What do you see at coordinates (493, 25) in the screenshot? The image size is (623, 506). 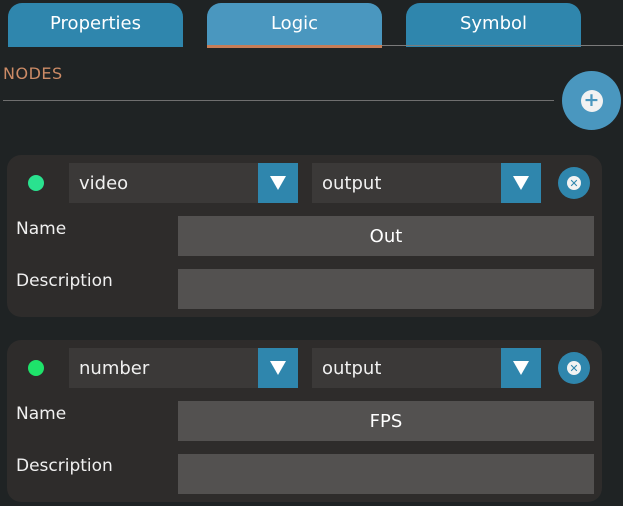 I see `tab-symbol: Symbol` at bounding box center [493, 25].